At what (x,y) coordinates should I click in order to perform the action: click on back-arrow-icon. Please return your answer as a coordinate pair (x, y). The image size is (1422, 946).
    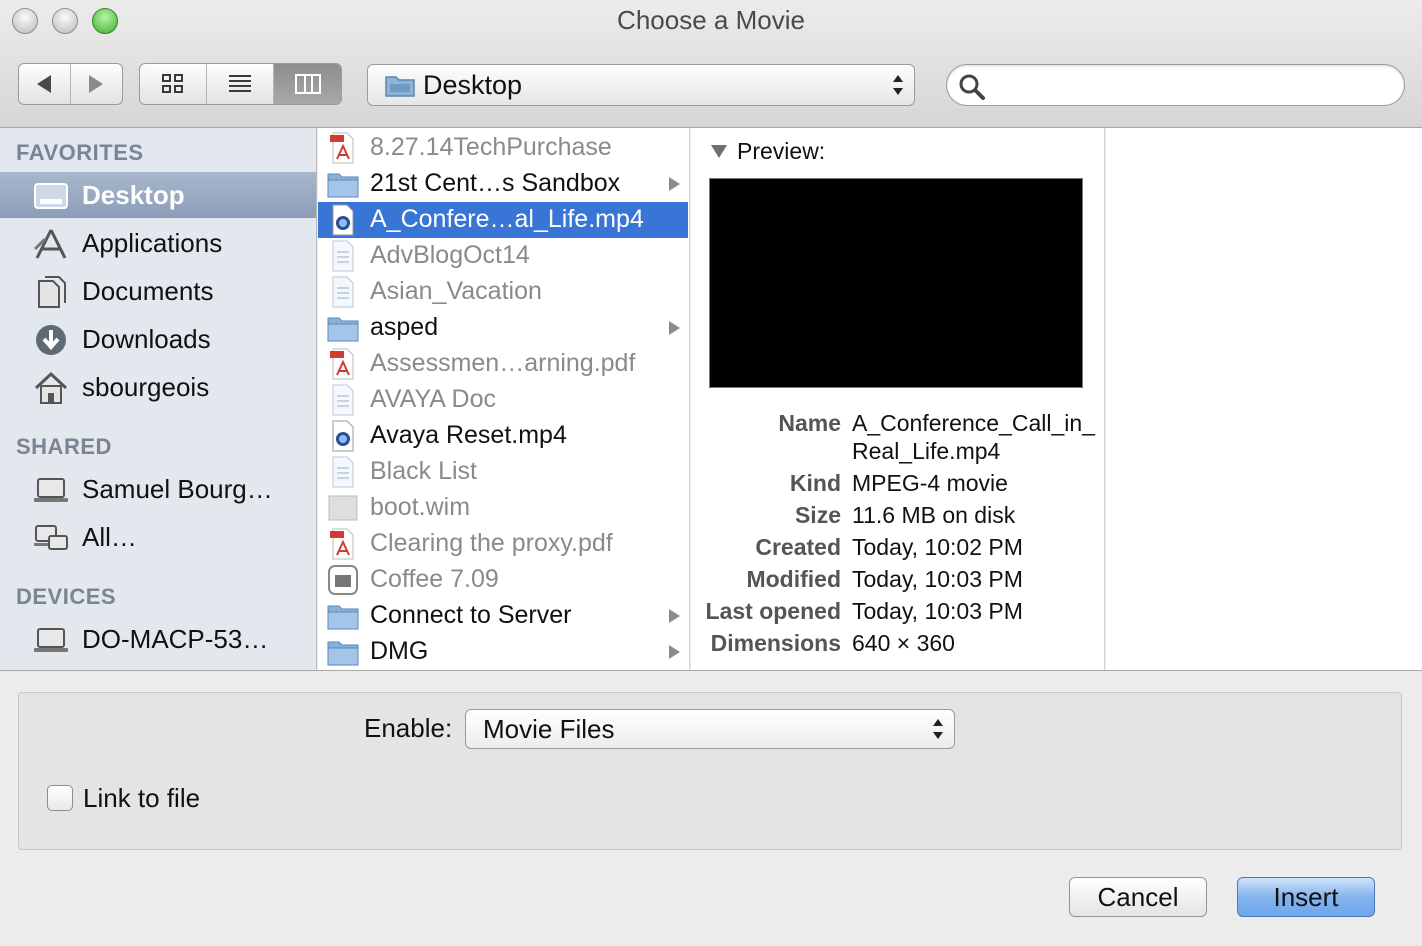
    Looking at the image, I should click on (44, 84).